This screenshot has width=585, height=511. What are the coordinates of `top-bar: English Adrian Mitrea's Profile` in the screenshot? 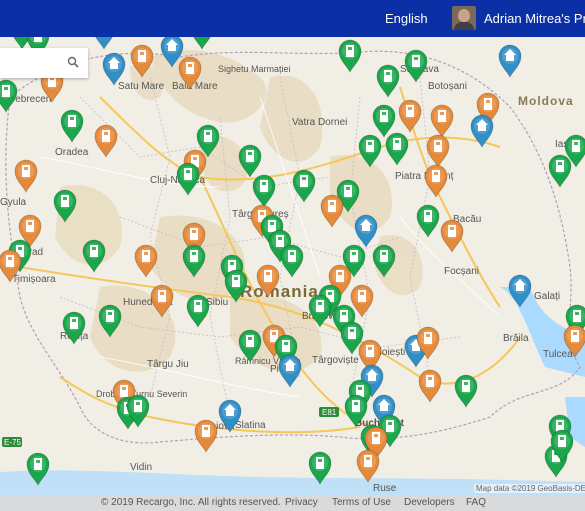 It's located at (292, 18).